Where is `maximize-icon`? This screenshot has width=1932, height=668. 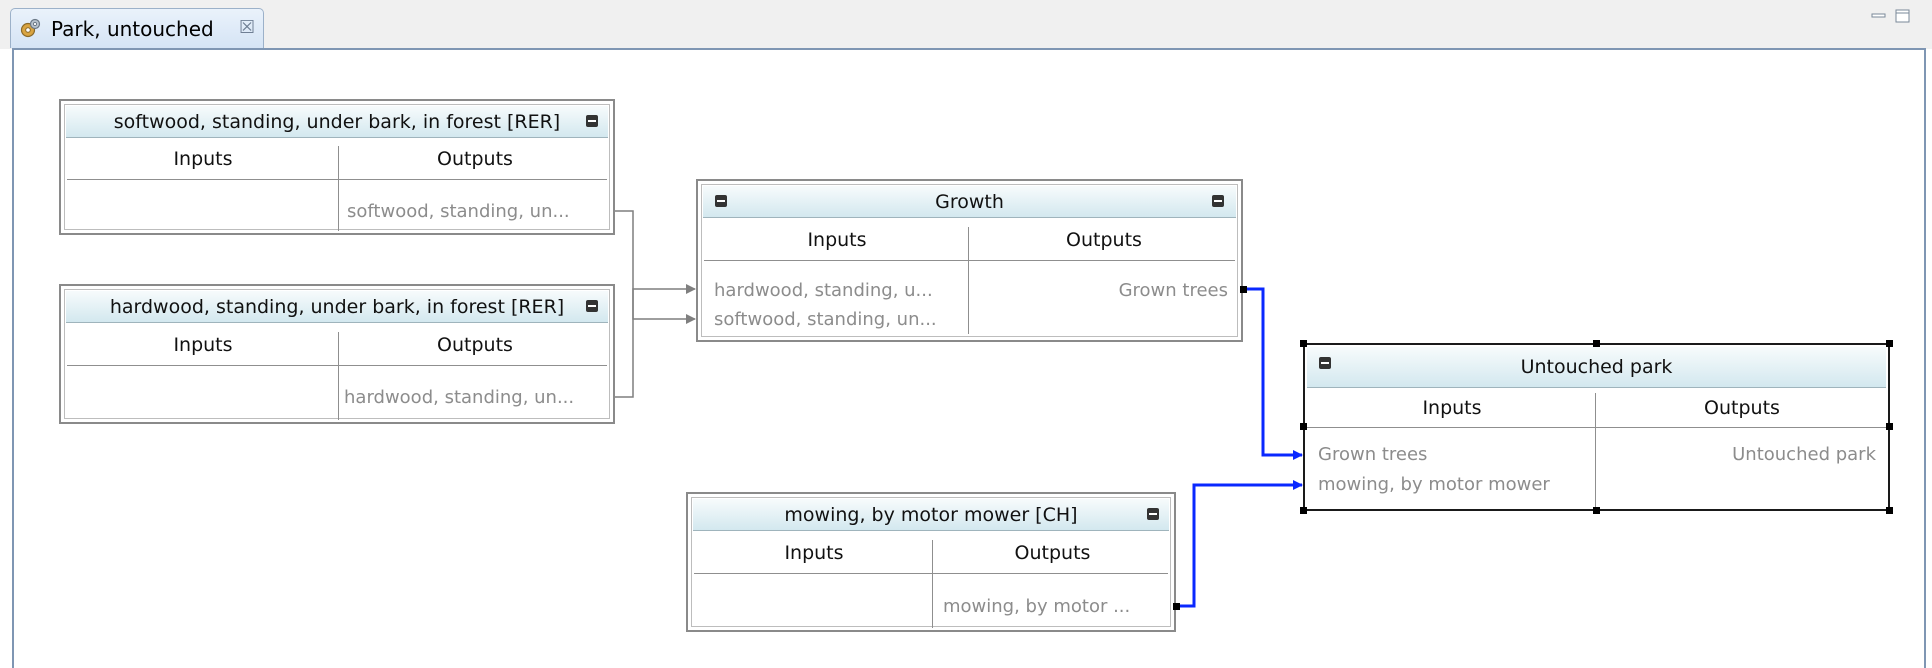
maximize-icon is located at coordinates (1903, 16).